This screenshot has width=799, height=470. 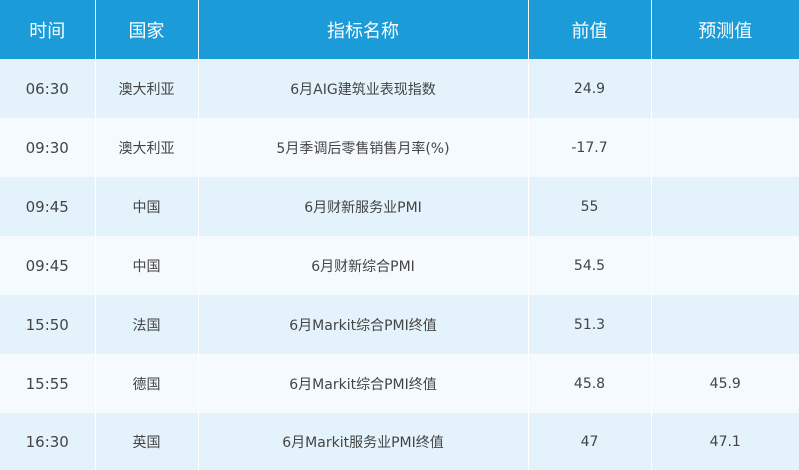 What do you see at coordinates (363, 147) in the screenshot?
I see `indicator-cell: 5月季调后零售销售月率(%)` at bounding box center [363, 147].